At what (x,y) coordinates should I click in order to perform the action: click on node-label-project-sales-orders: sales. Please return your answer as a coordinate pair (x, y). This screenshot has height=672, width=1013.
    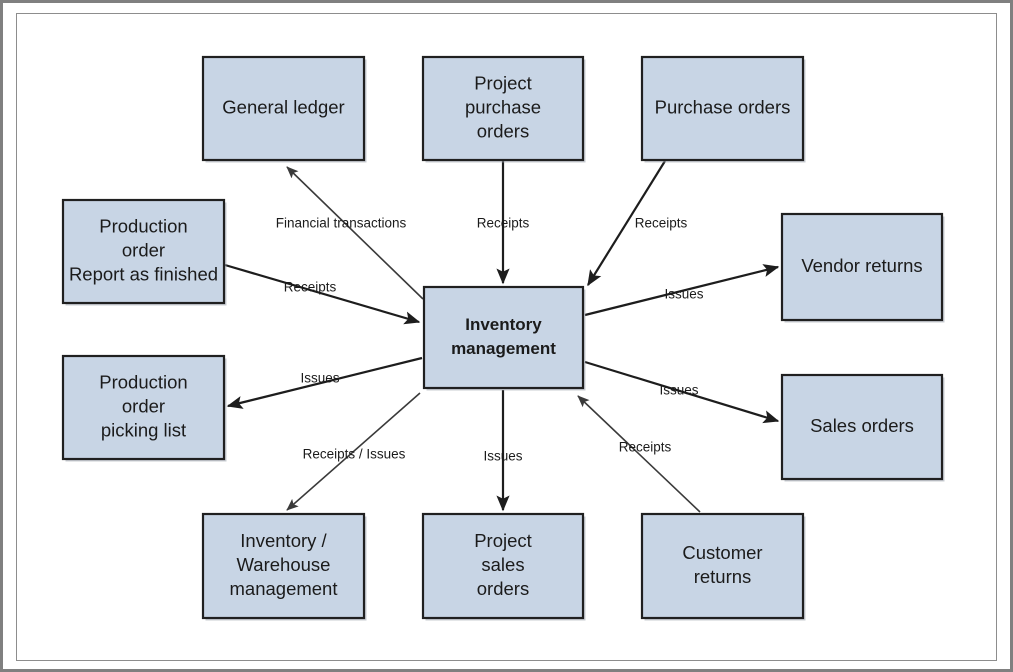
    Looking at the image, I should click on (502, 564).